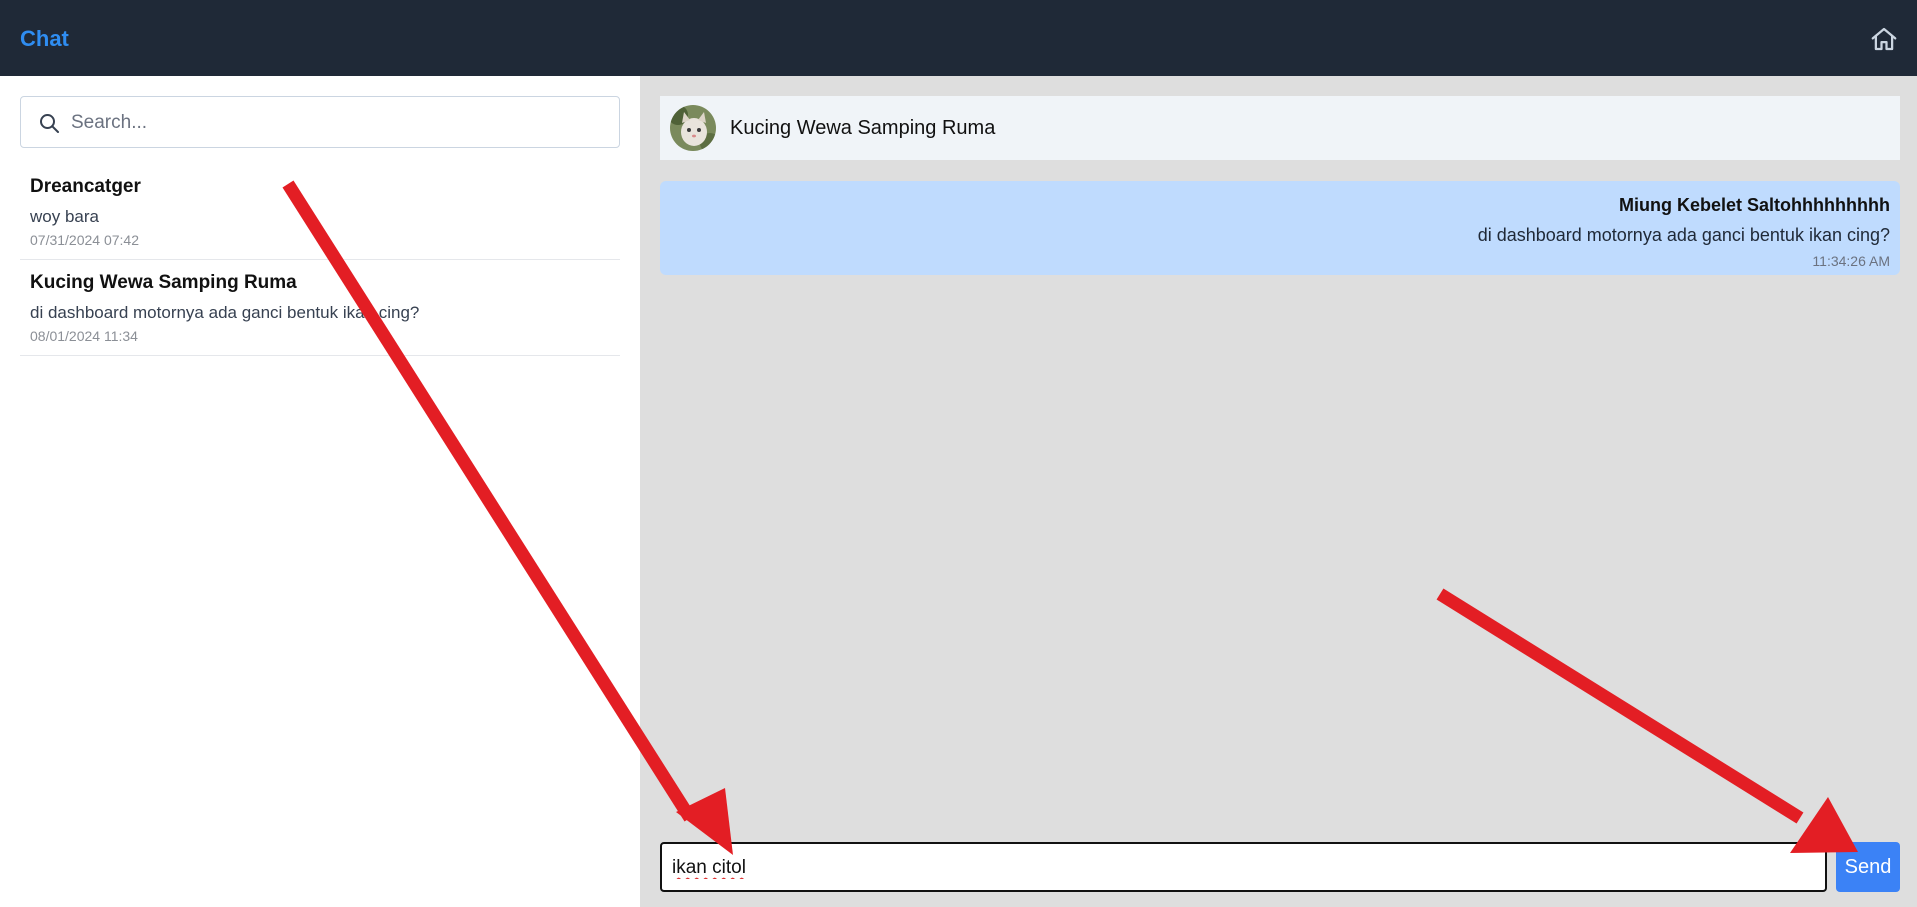  I want to click on avatar, so click(693, 128).